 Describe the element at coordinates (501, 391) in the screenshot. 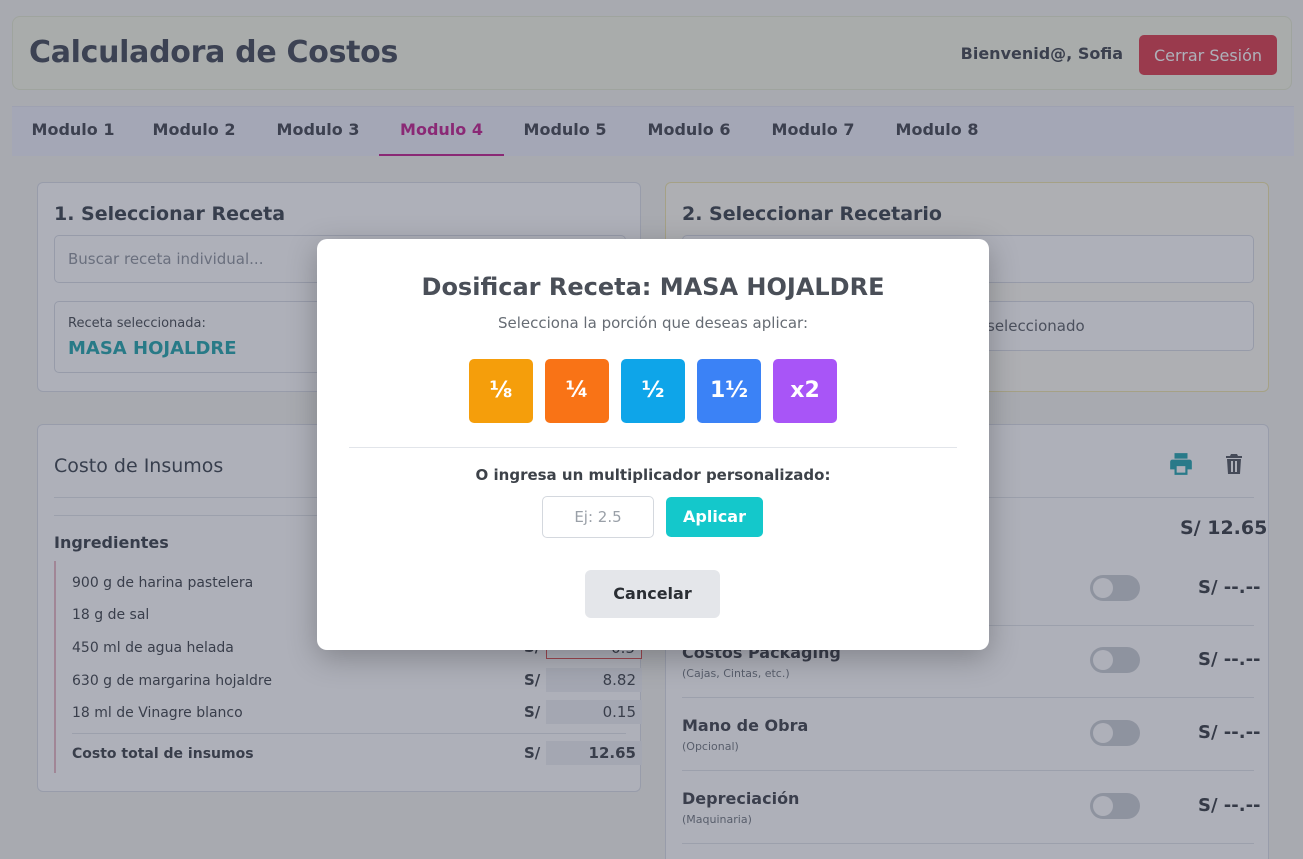

I see `portion-one-eighth-button: ⅛` at that location.